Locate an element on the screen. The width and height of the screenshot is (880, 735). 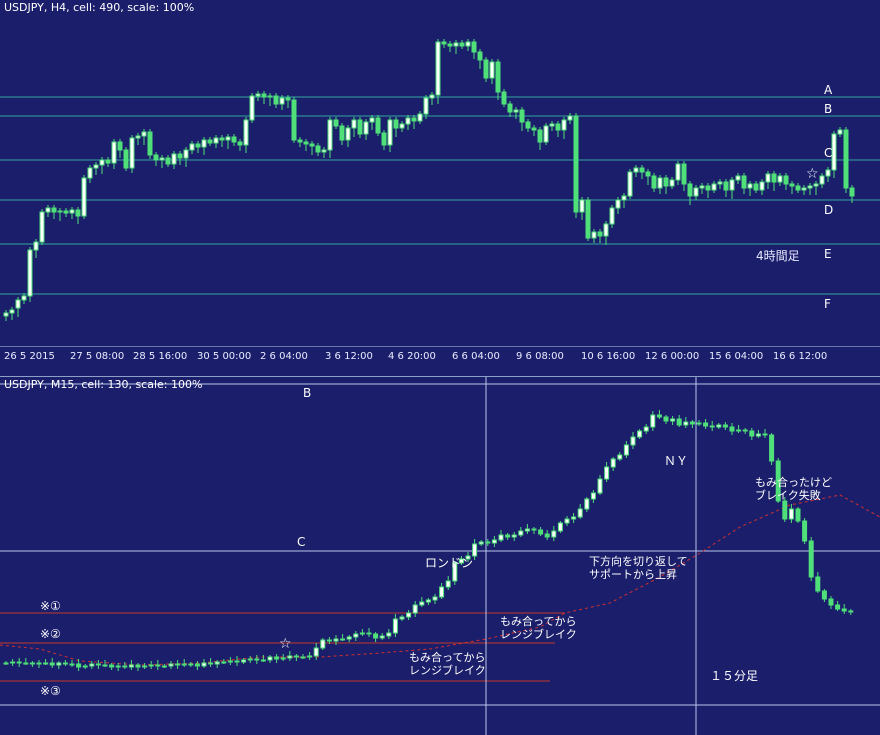
h4-star-marker: ☆ is located at coordinates (812, 174).